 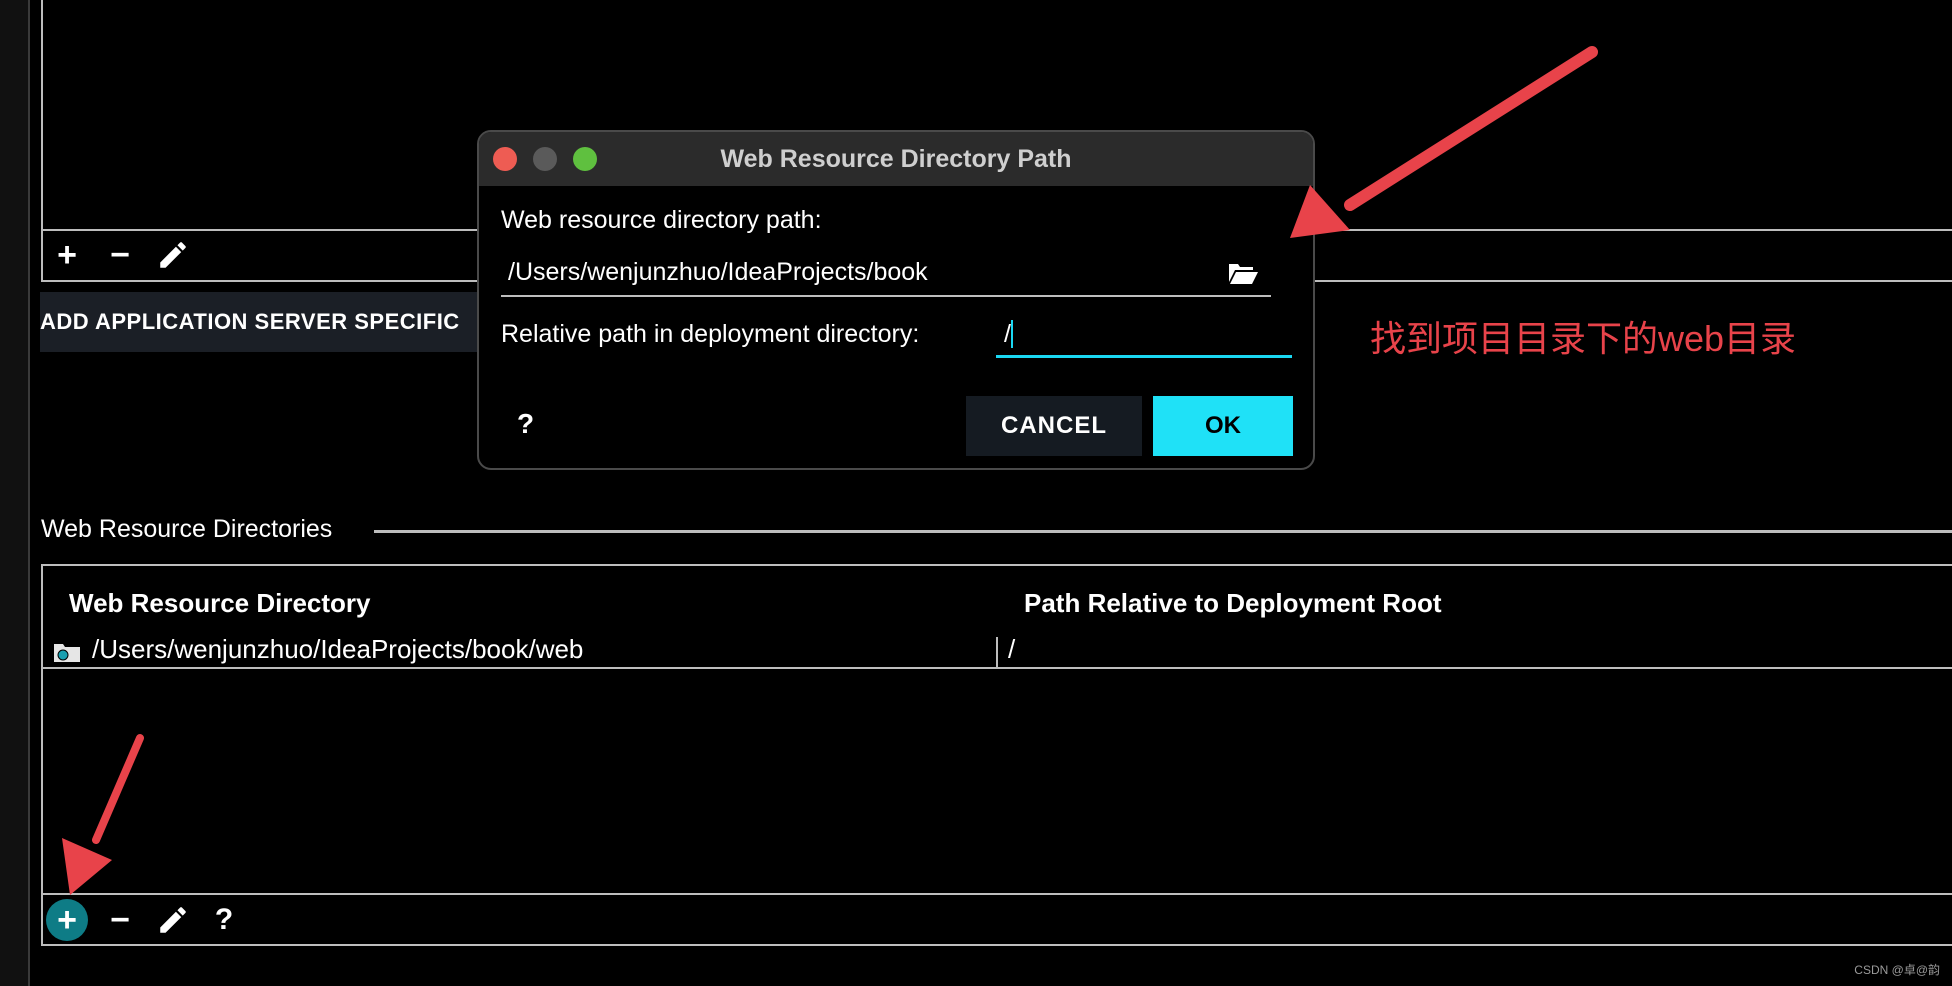 I want to click on arrow-to-folder-icon, so click(x=1444, y=142).